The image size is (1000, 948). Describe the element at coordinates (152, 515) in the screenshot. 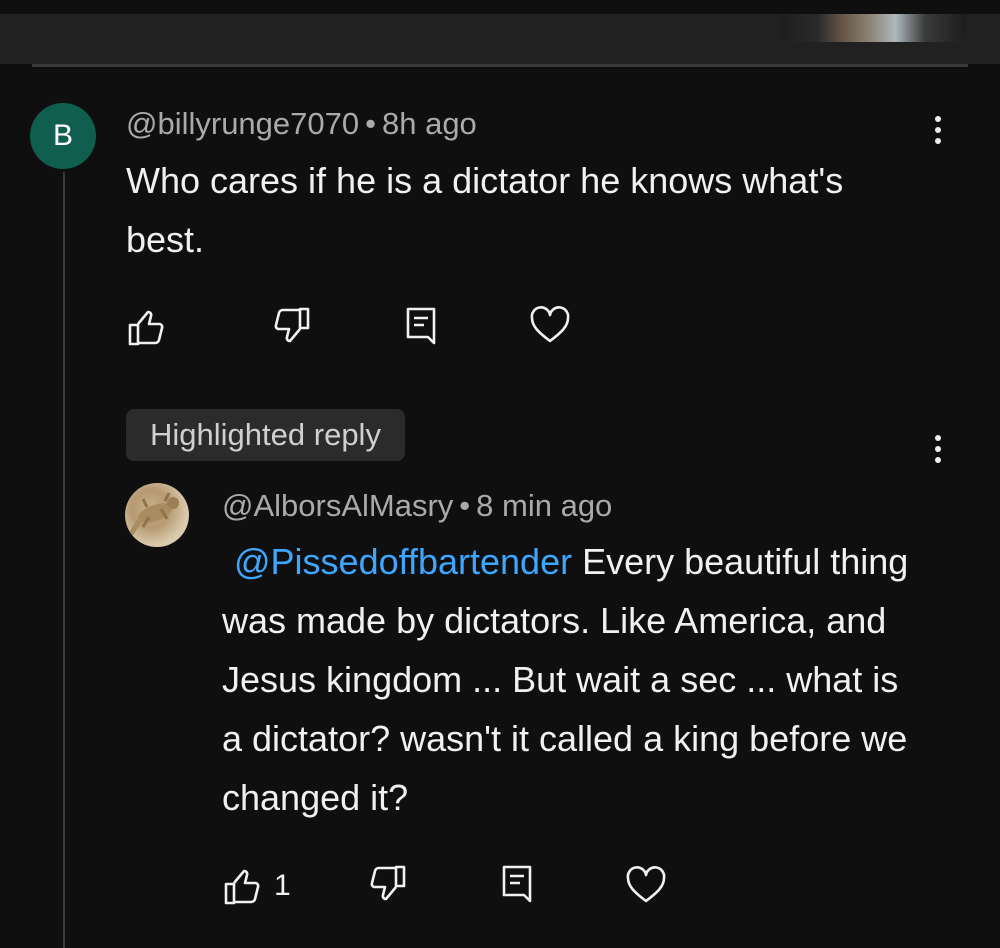

I see `gecko-avatar-icon` at that location.